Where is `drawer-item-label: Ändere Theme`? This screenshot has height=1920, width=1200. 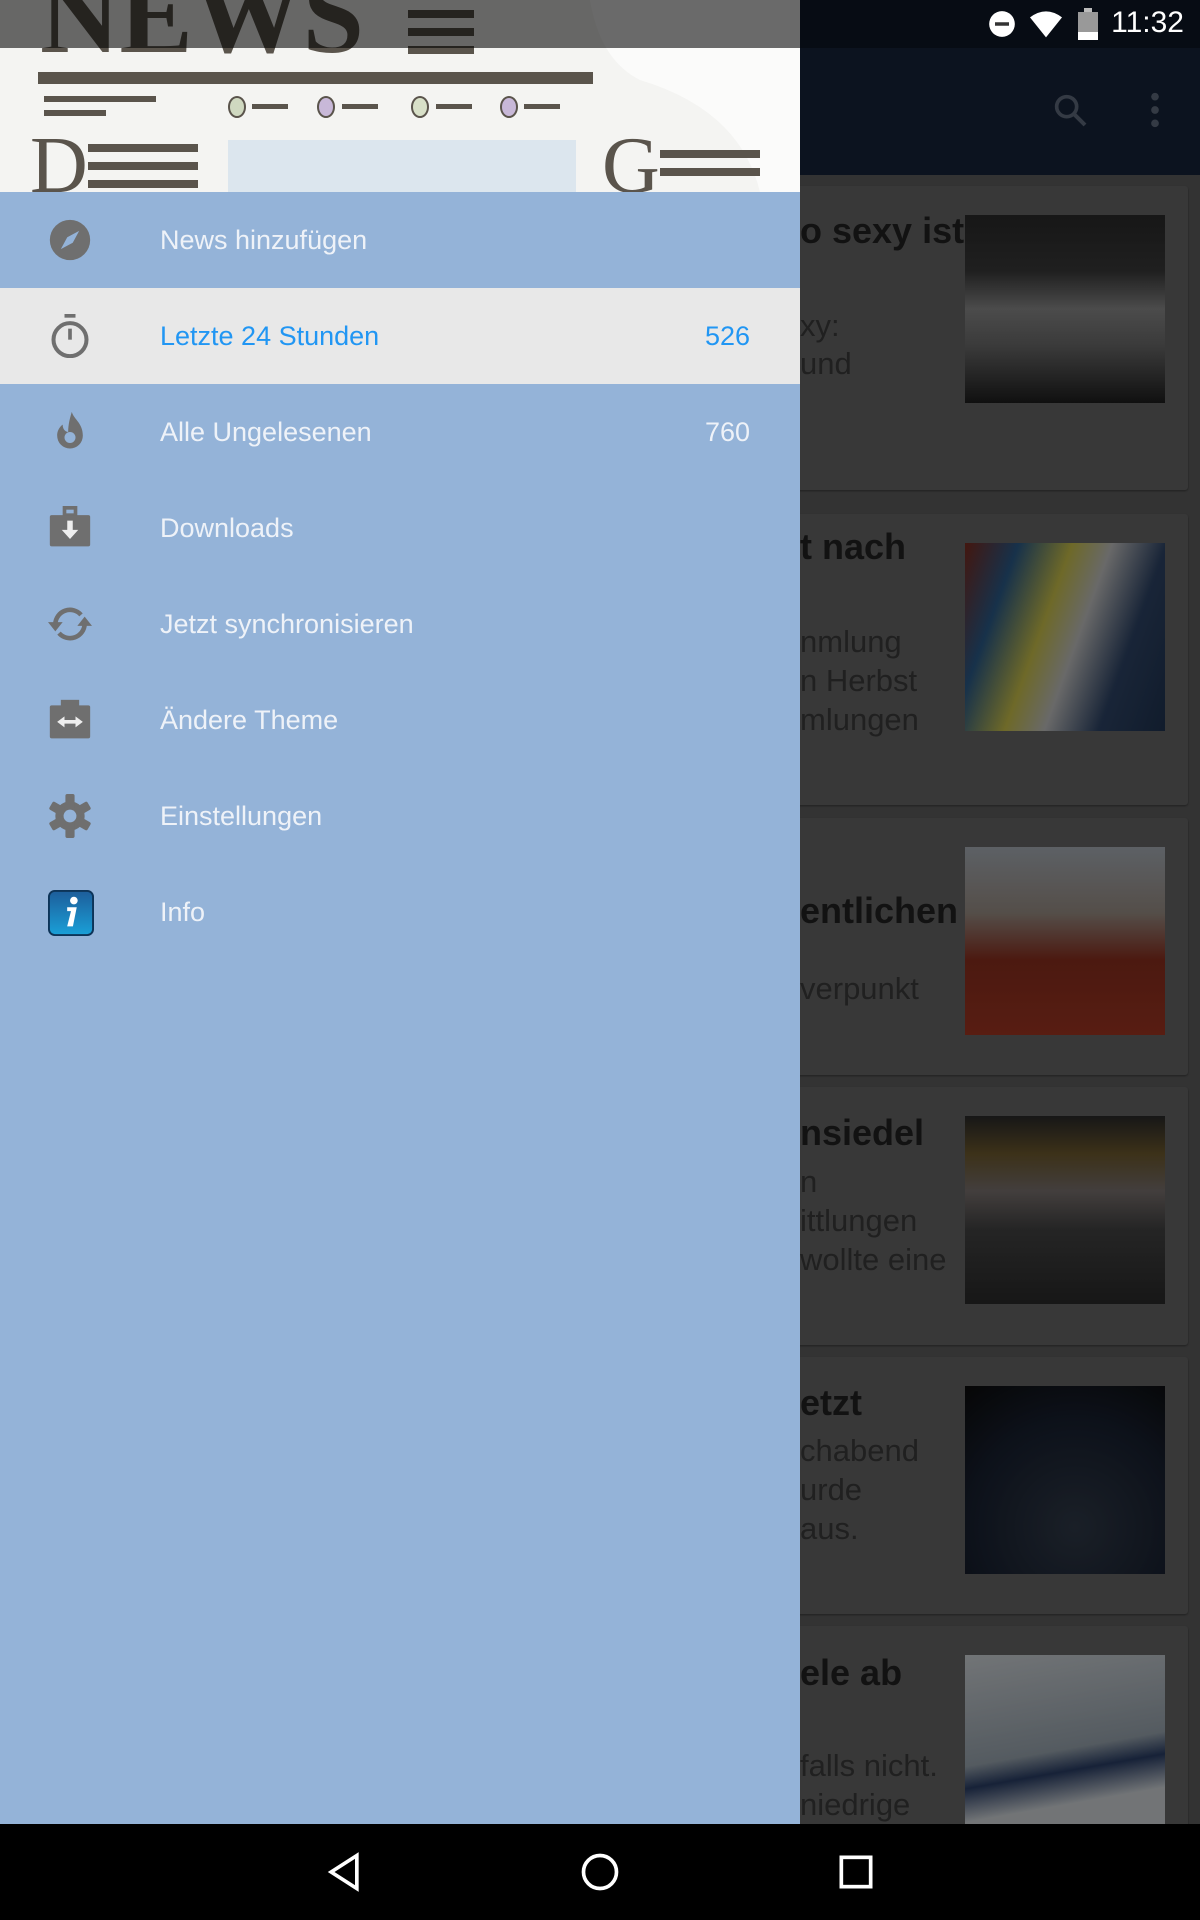 drawer-item-label: Ändere Theme is located at coordinates (249, 720).